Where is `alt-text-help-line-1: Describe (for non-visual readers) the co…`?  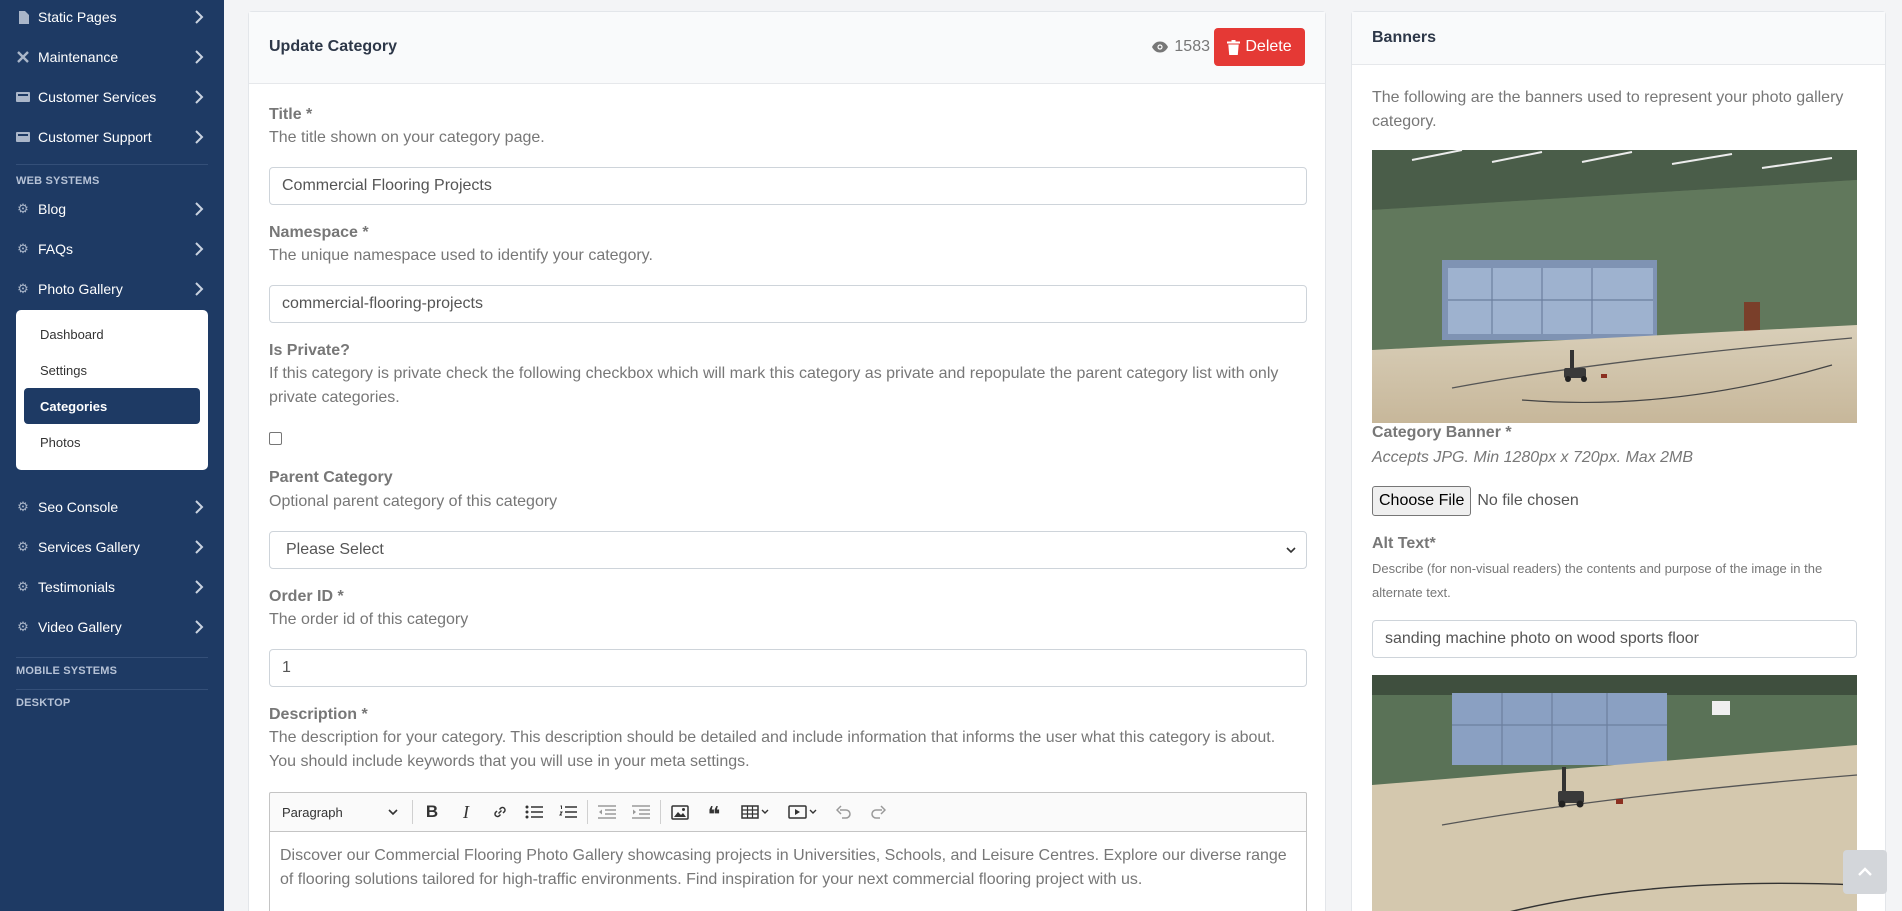 alt-text-help-line-1: Describe (for non-visual readers) the co… is located at coordinates (1597, 568).